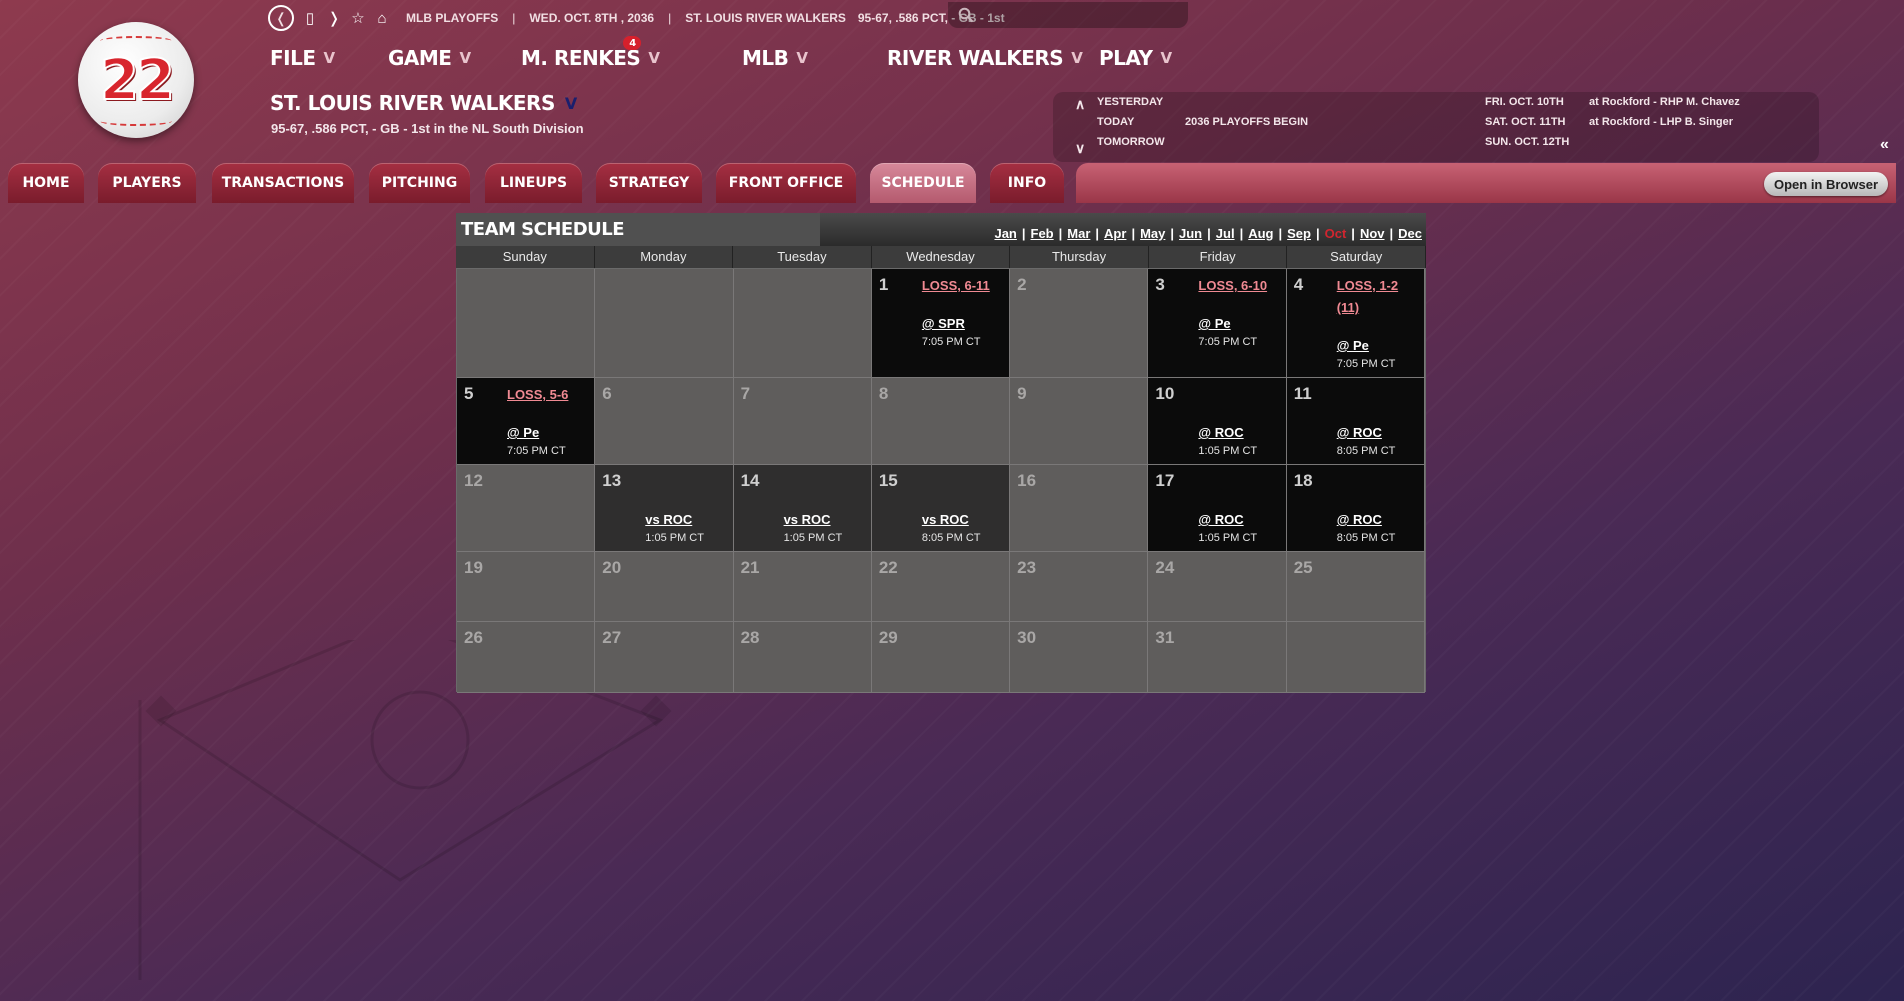  I want to click on month-link-feb: Feb, so click(1042, 233).